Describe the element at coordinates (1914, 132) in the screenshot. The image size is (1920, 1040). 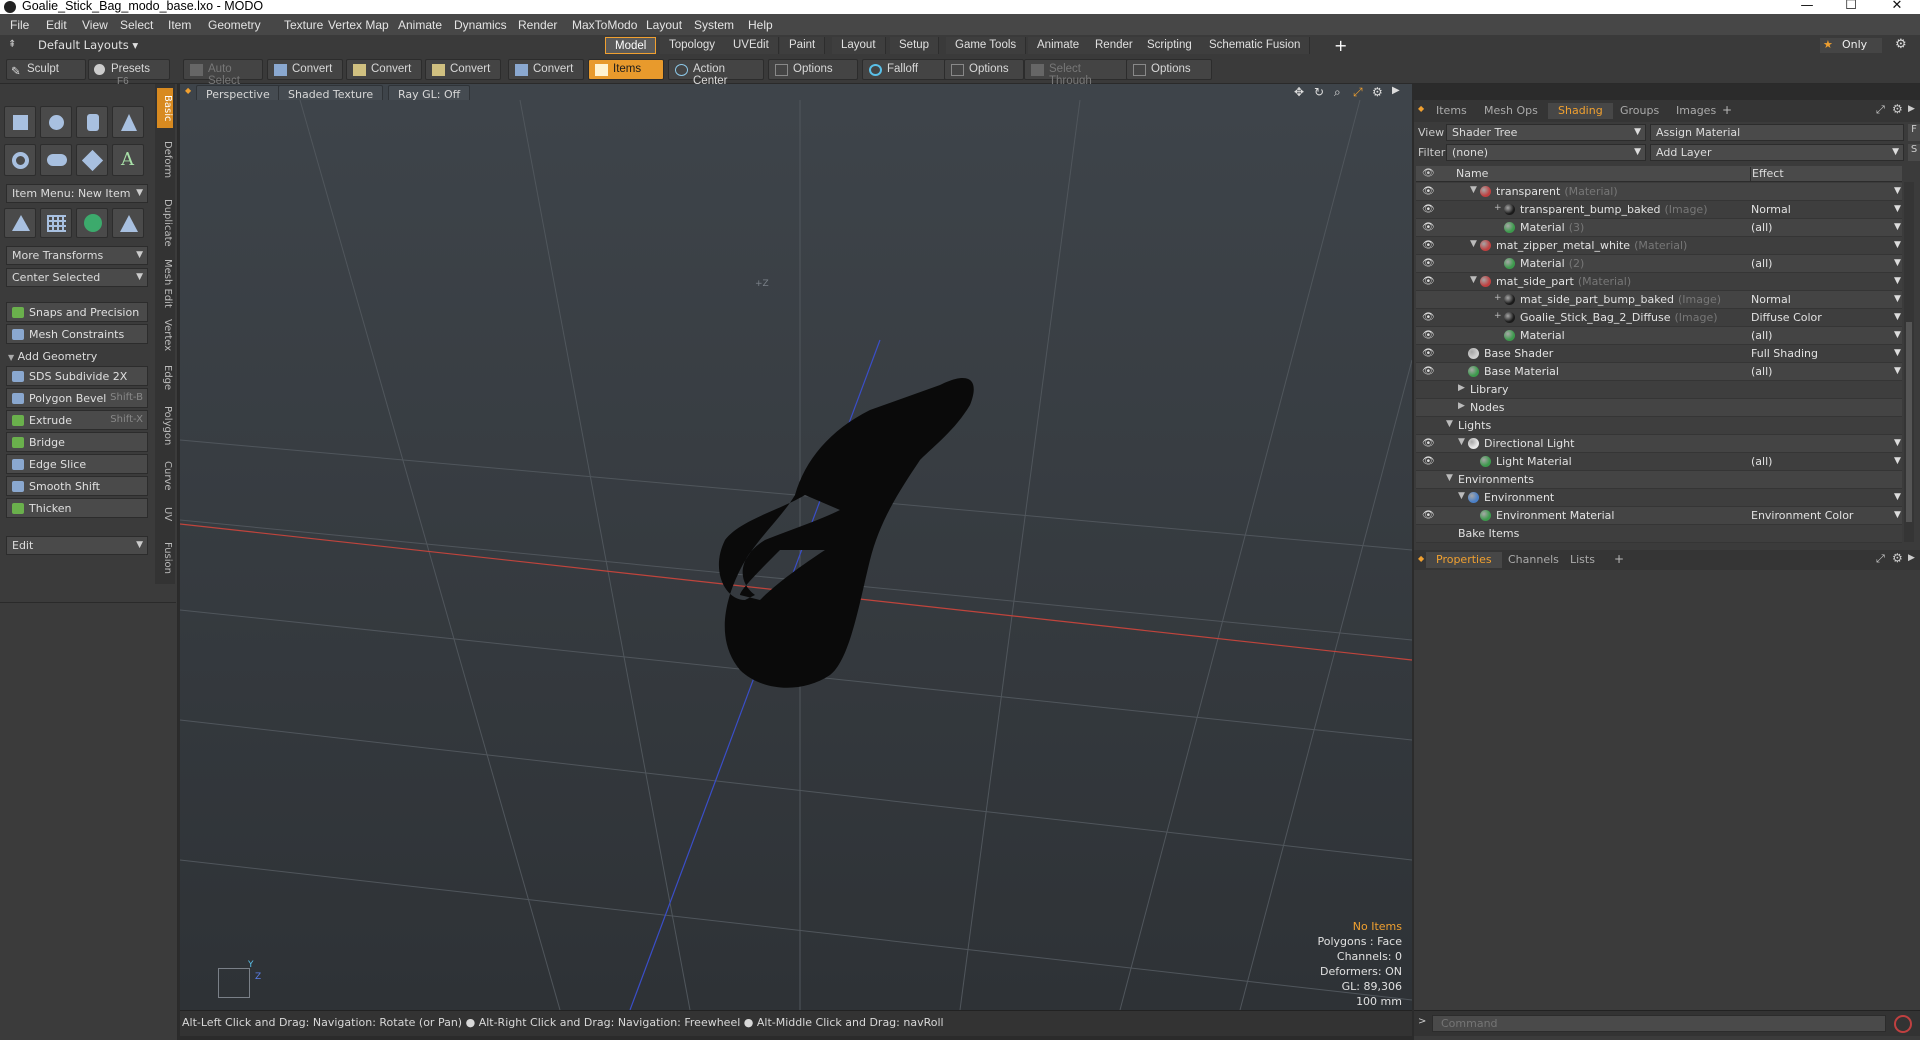
I see `f-button: F` at that location.